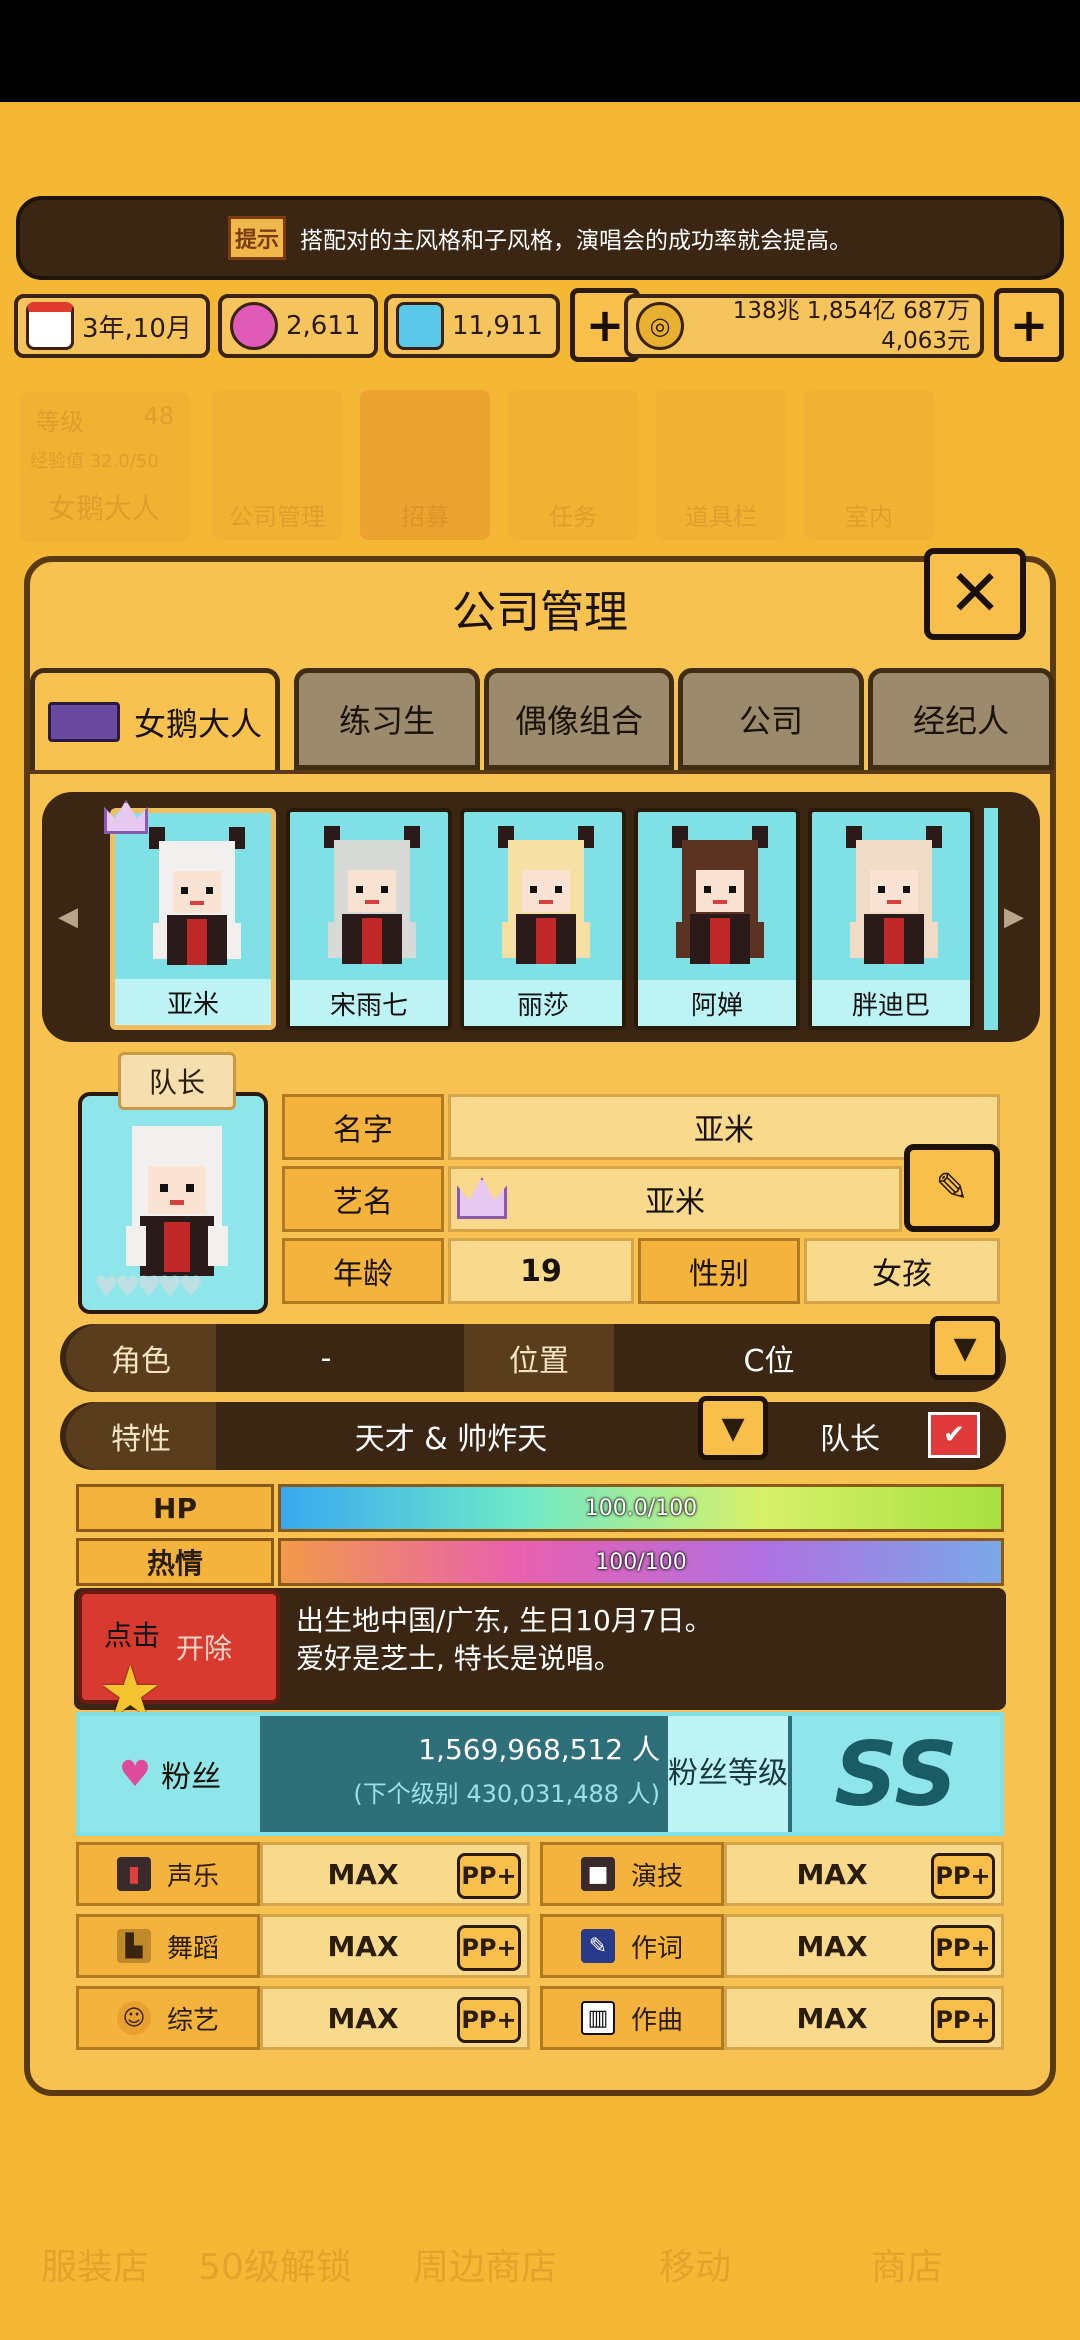  What do you see at coordinates (277, 465) in the screenshot?
I see `bg-nav-company: 公司管理` at bounding box center [277, 465].